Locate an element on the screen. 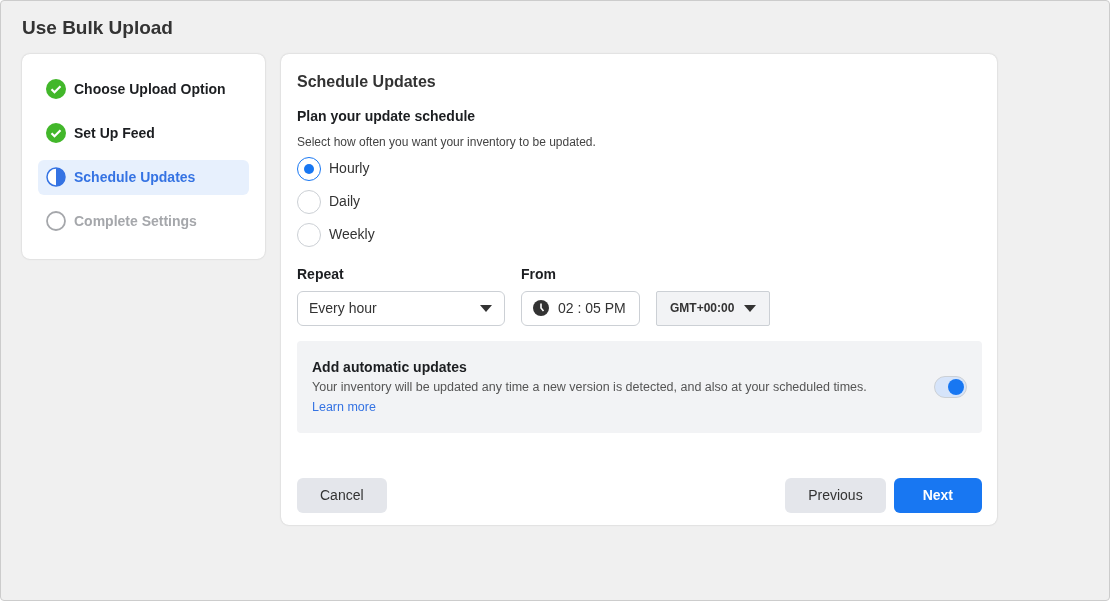 This screenshot has height=601, width=1110. section-heading: Plan your update schedule is located at coordinates (387, 116).